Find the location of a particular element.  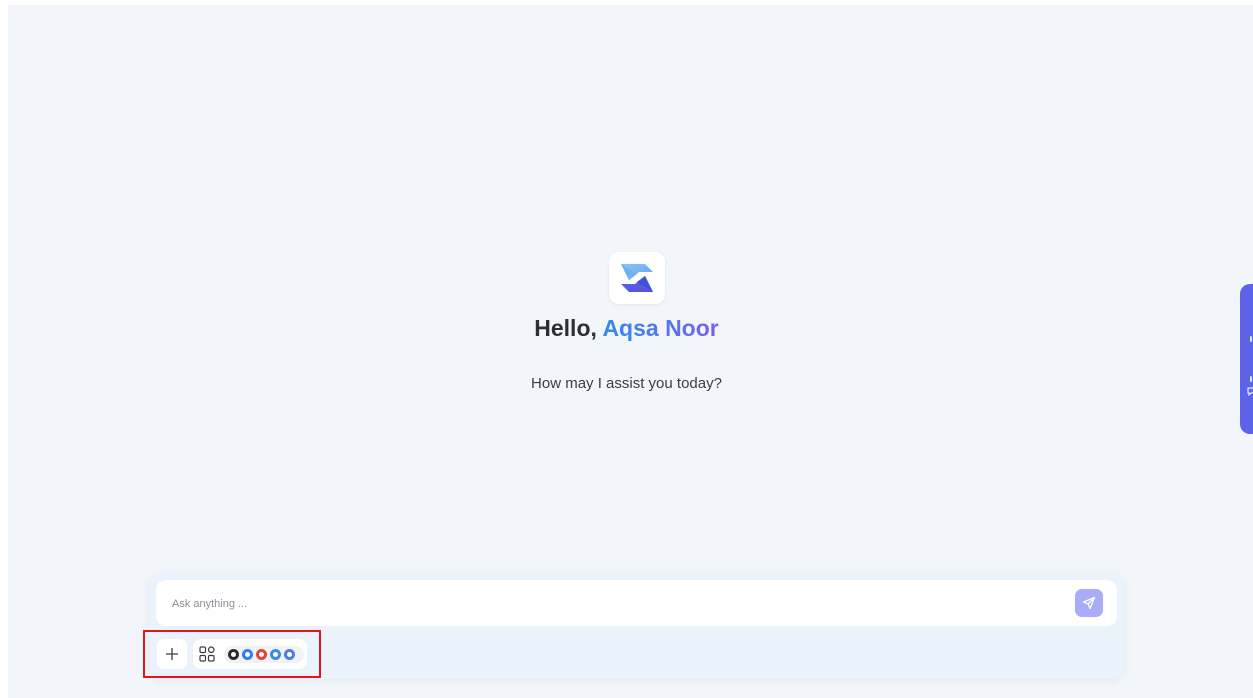

send-button is located at coordinates (1089, 603).